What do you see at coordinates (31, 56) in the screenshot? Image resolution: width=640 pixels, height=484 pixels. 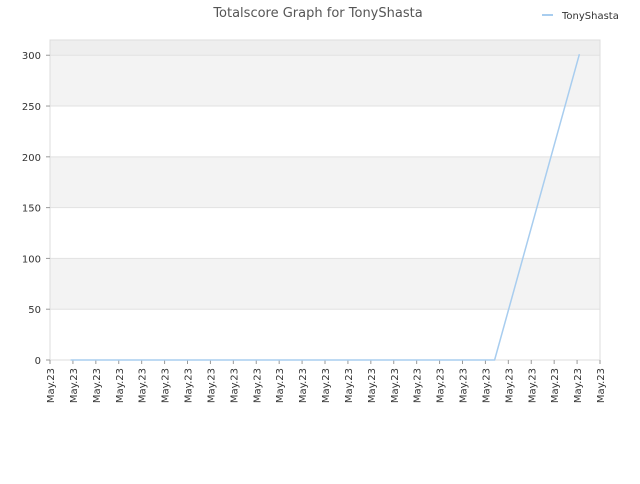 I see `y-tick-label: 300` at bounding box center [31, 56].